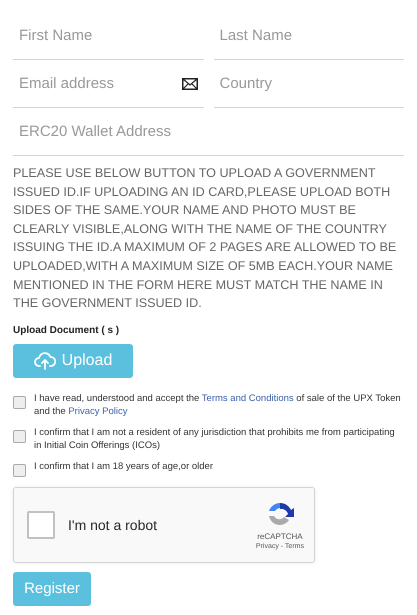 This screenshot has width=417, height=615. Describe the element at coordinates (215, 439) in the screenshot. I see `agreement-text: I confirm that I am not a resident of any jurisdiction that prohibits me from participating in Initial Coin Offerings (ICOs)` at that location.